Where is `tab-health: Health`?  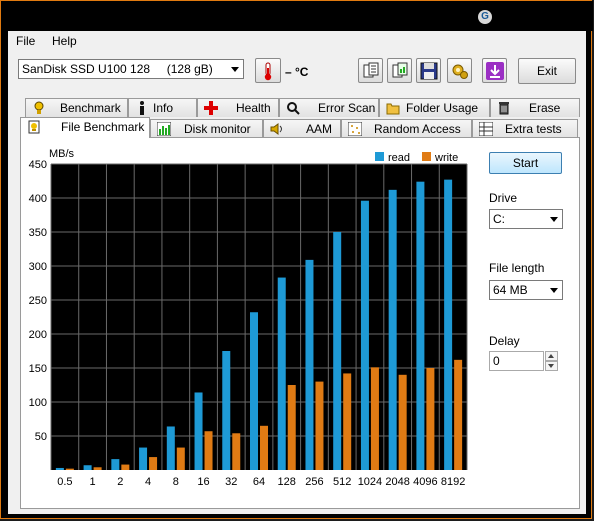
tab-health: Health is located at coordinates (238, 107).